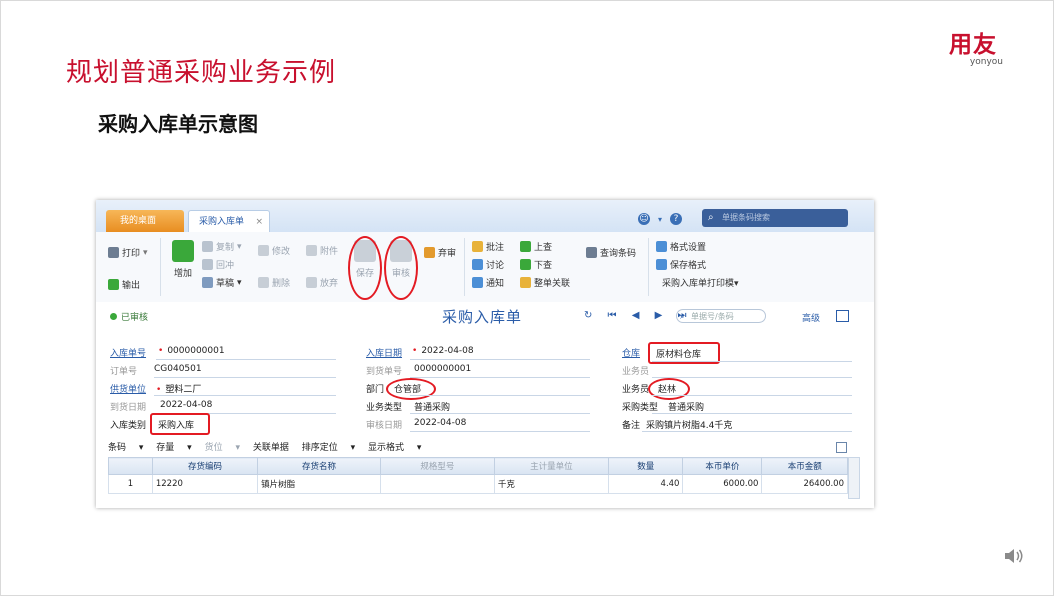  I want to click on discuss-label: 讨论, so click(495, 266).